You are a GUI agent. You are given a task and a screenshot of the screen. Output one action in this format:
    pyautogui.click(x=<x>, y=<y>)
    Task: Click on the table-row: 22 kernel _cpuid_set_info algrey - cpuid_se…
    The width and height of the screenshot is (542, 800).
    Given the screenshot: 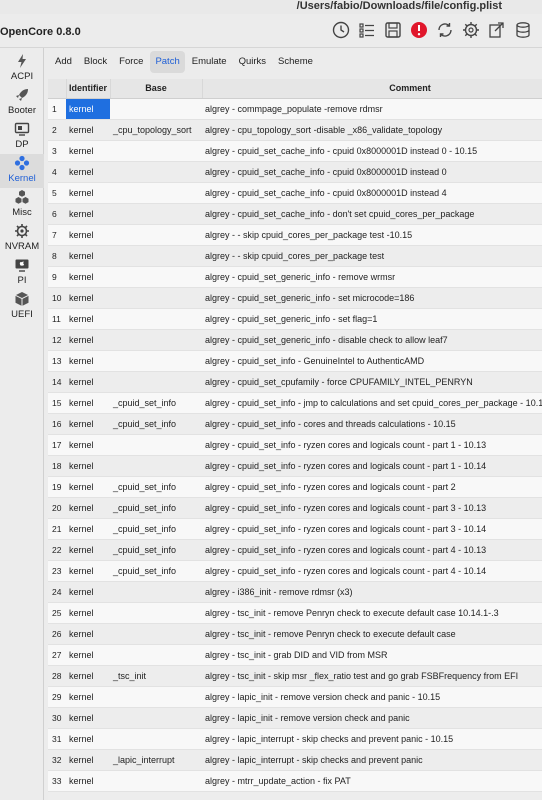 What is the action you would take?
    pyautogui.click(x=295, y=550)
    